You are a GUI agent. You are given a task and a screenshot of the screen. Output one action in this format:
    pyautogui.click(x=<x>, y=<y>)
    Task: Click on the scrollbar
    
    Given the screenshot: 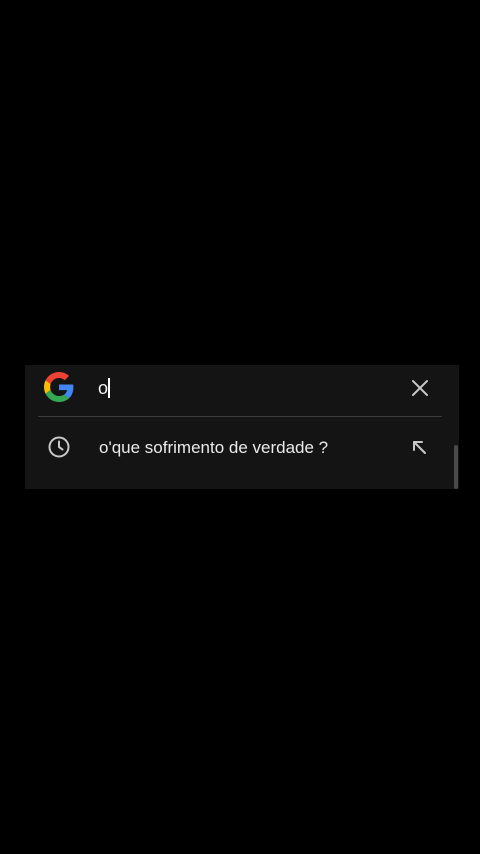 What is the action you would take?
    pyautogui.click(x=456, y=467)
    